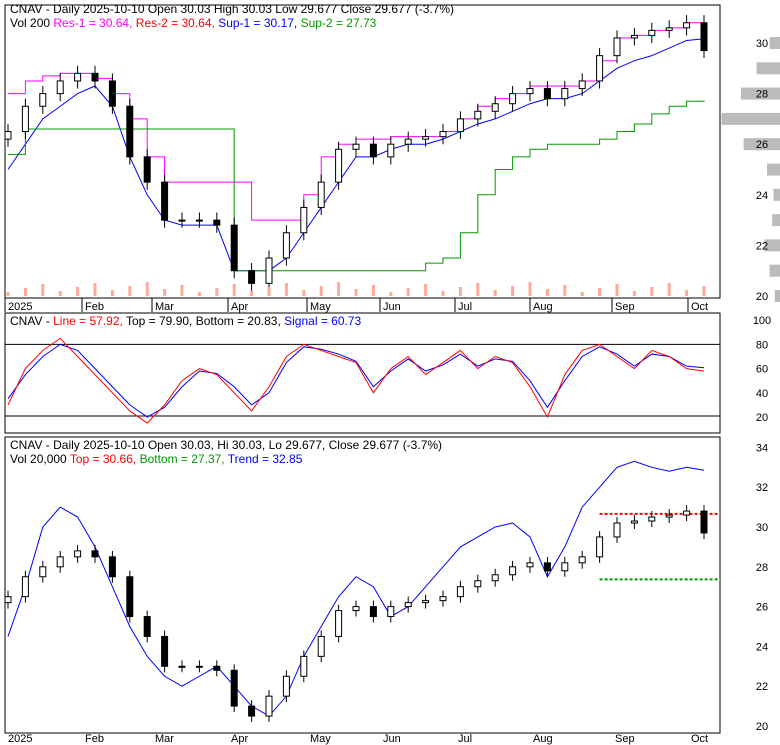  I want to click on panel3-top: Top = 30.66,, so click(103, 459).